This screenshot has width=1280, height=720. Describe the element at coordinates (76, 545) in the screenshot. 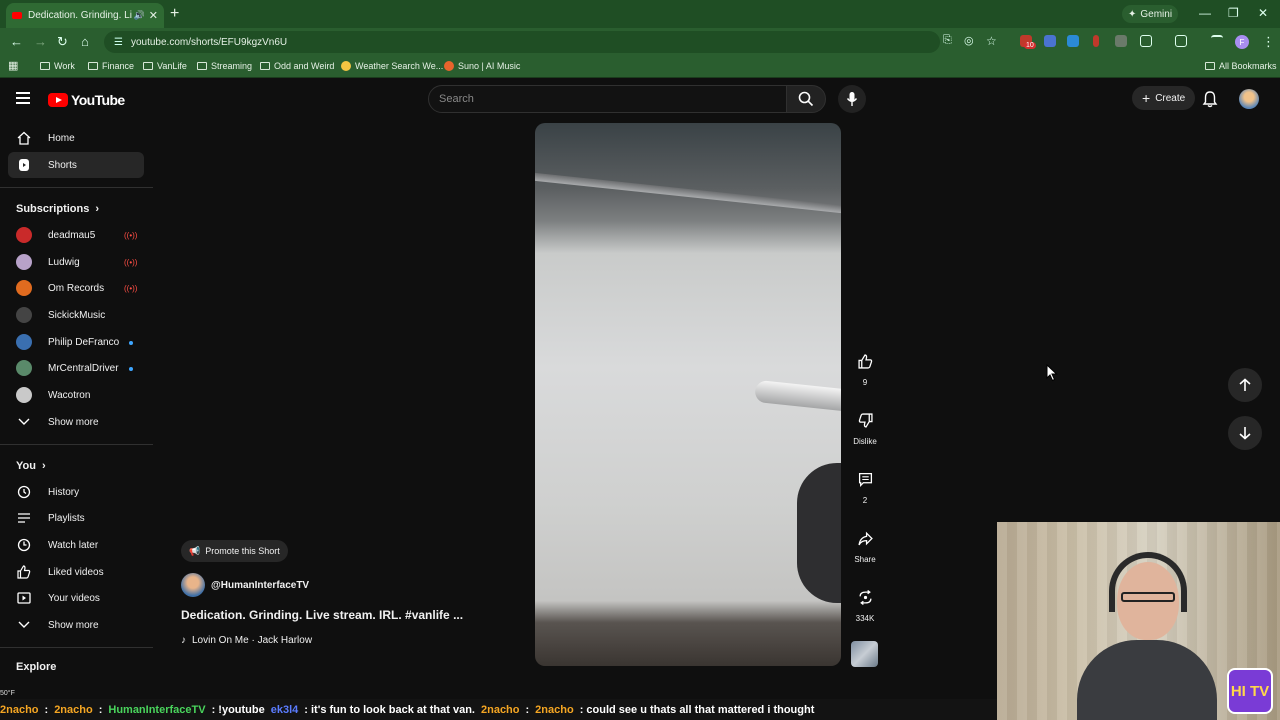

I see `sidebar-item-watch-later: Watch later` at that location.